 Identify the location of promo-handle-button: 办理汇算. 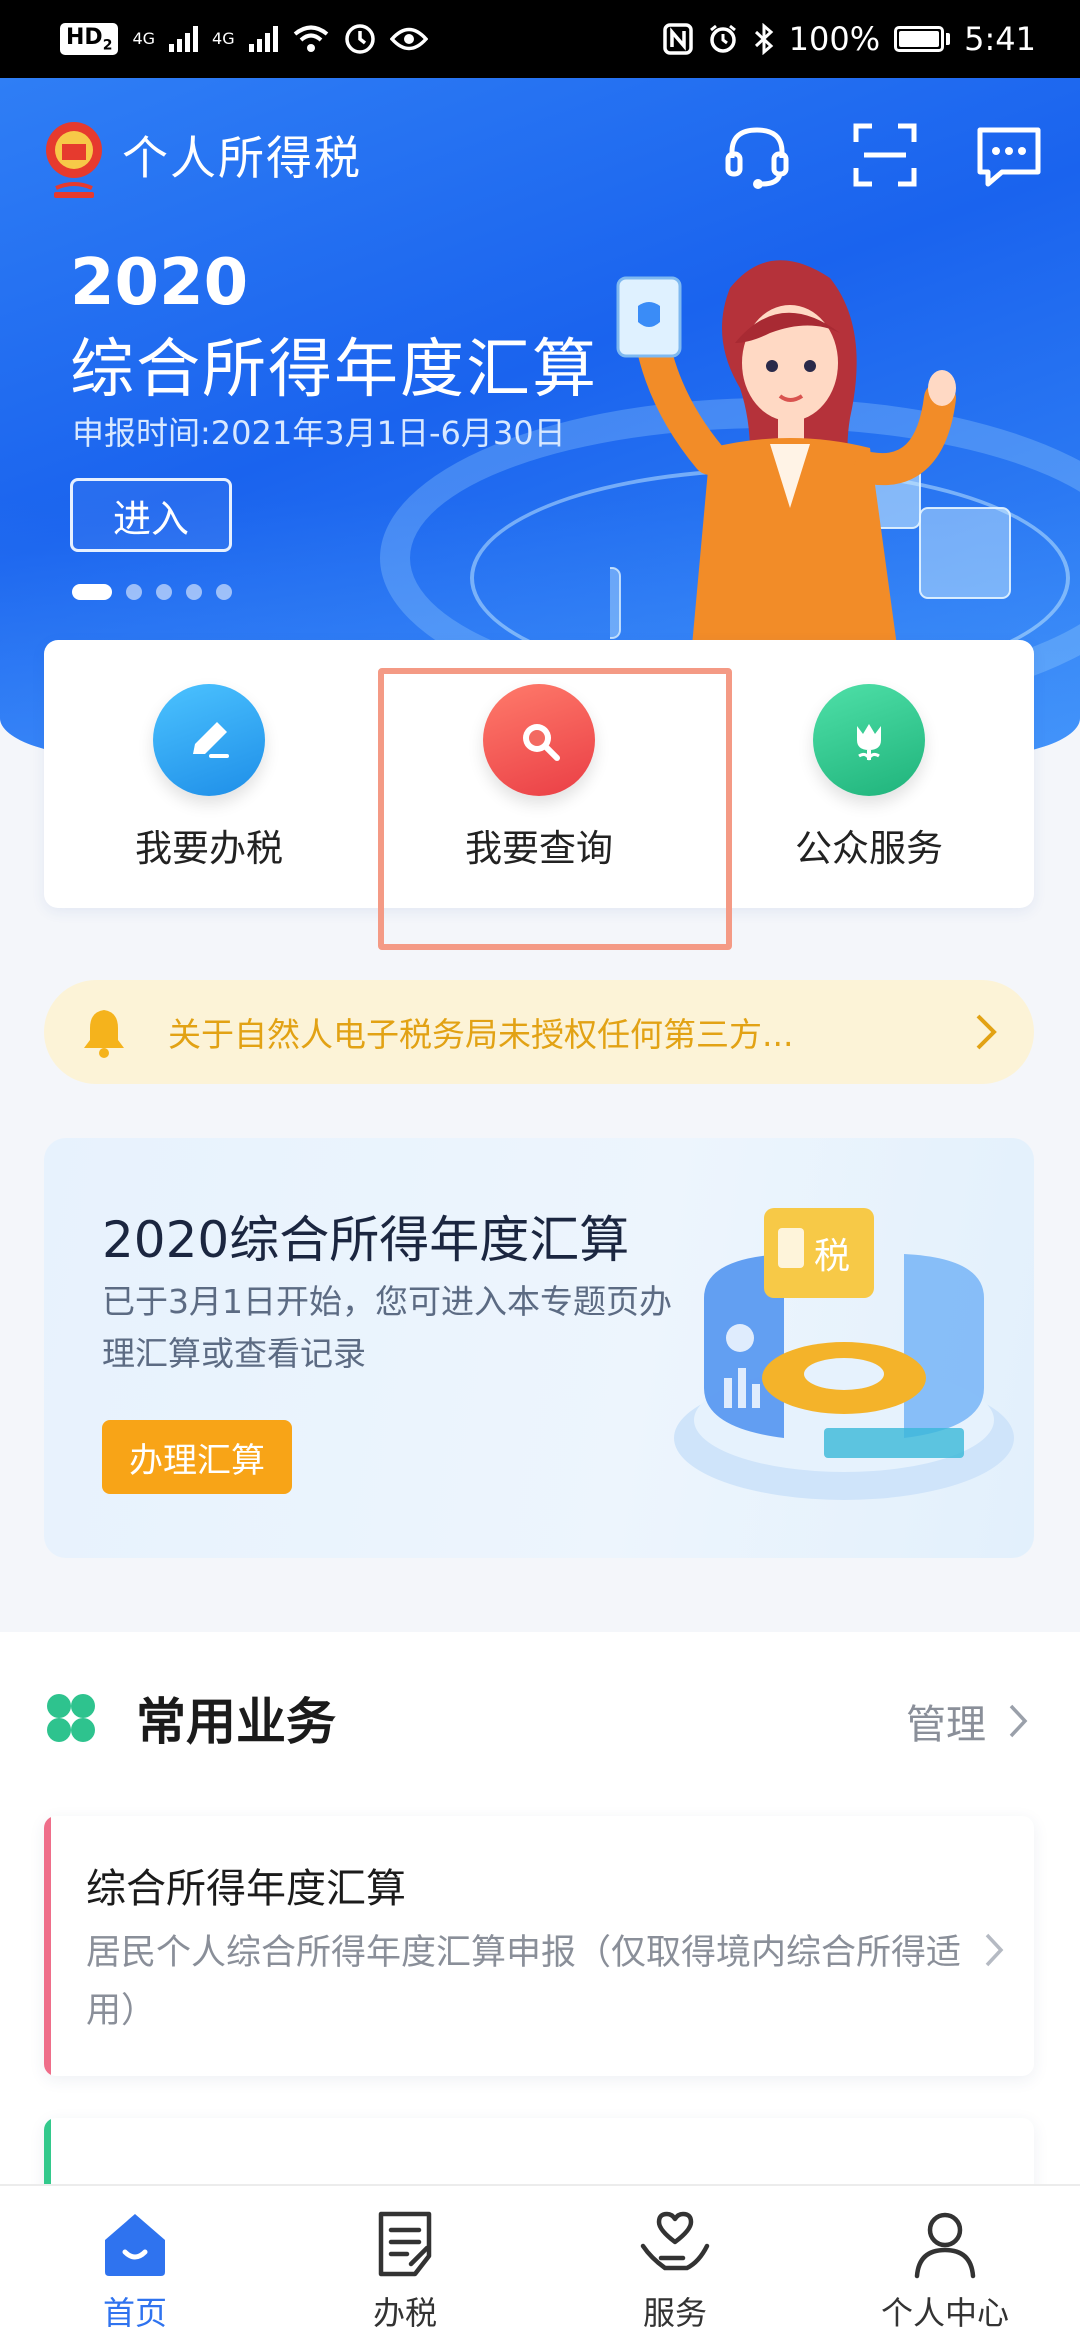
(197, 1457).